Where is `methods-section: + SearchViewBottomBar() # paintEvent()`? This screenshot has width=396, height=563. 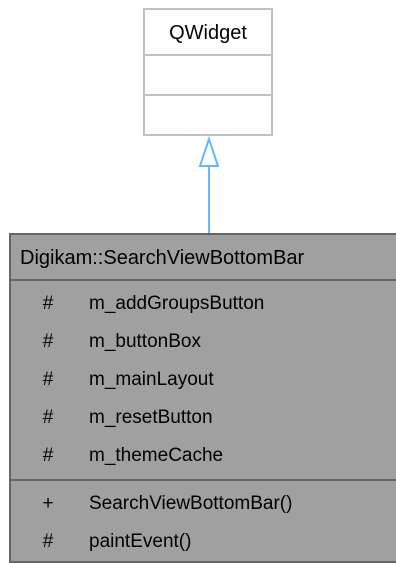 methods-section: + SearchViewBottomBar() # paintEvent() is located at coordinates (203, 521).